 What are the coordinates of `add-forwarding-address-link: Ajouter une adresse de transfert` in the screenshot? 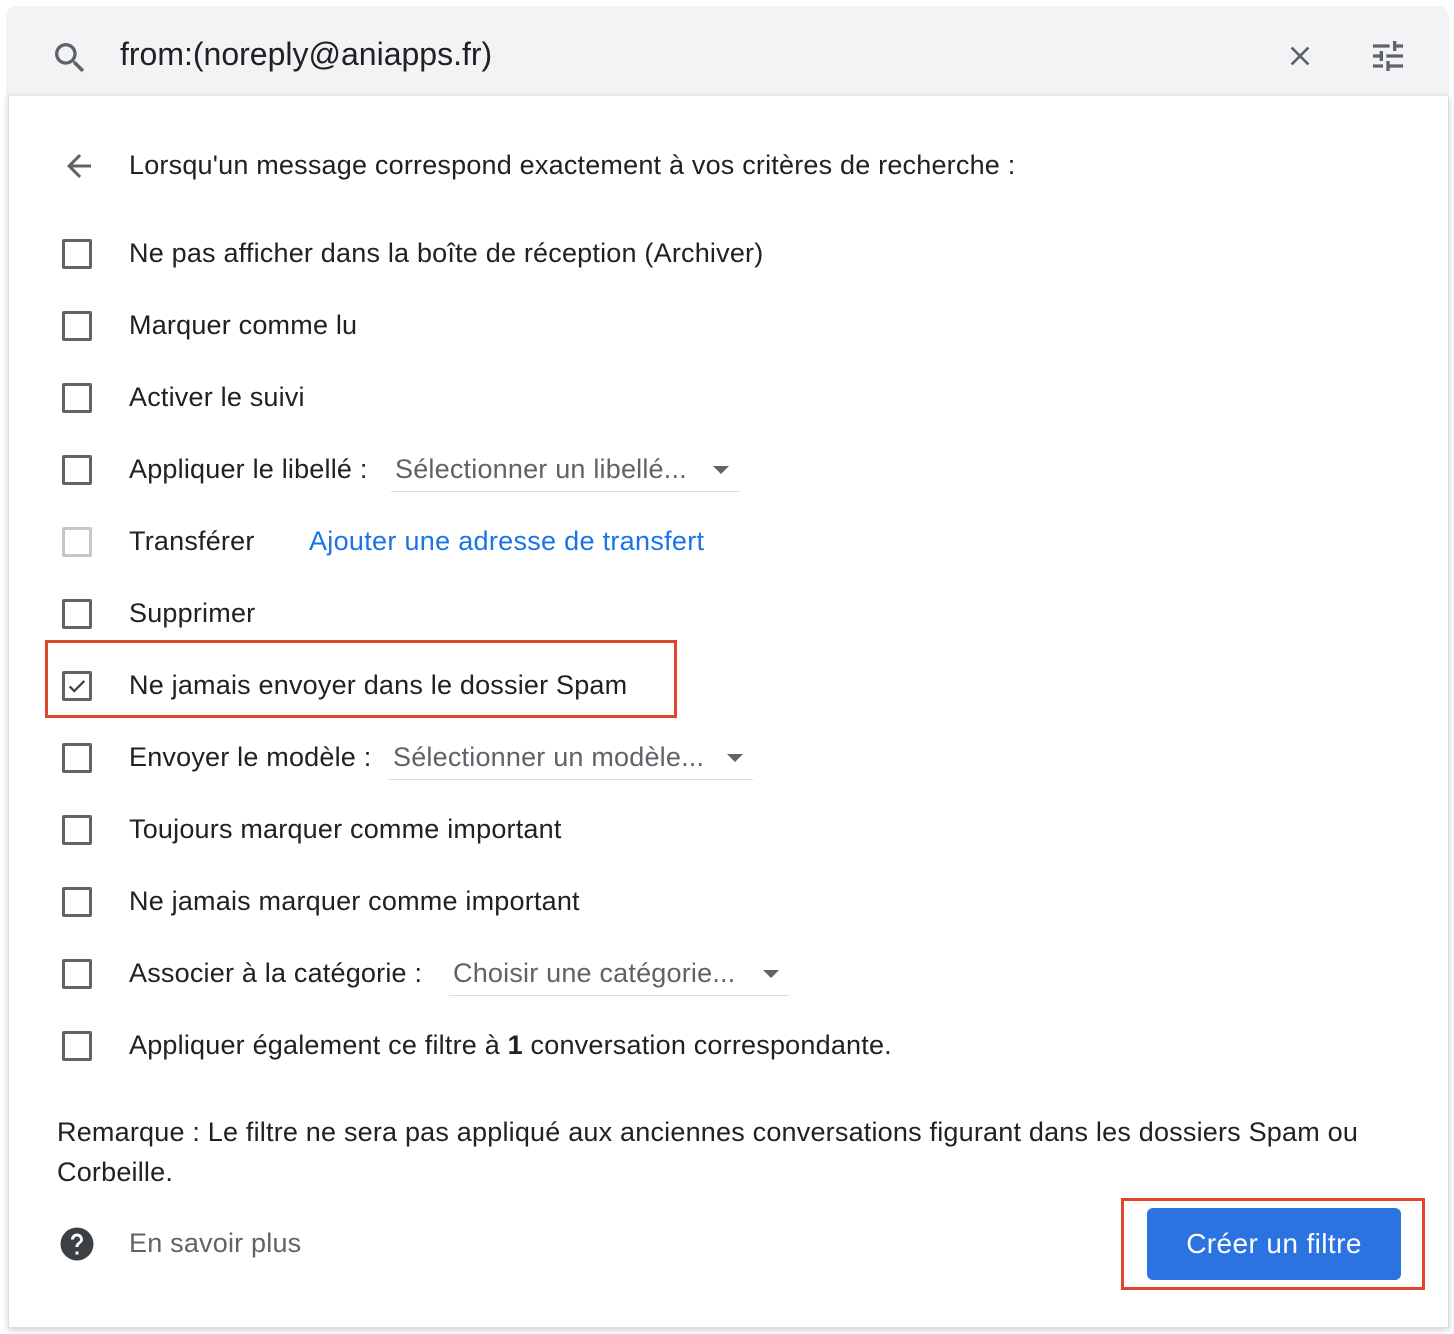 It's located at (506, 541).